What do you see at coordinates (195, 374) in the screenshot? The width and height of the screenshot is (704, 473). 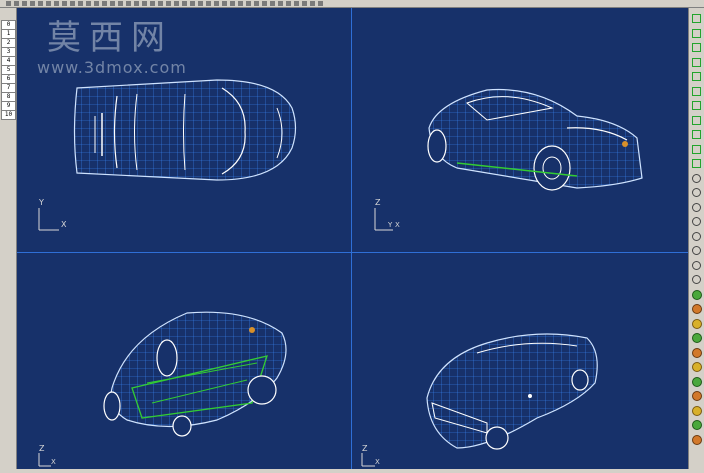 I see `bottom-view-car` at bounding box center [195, 374].